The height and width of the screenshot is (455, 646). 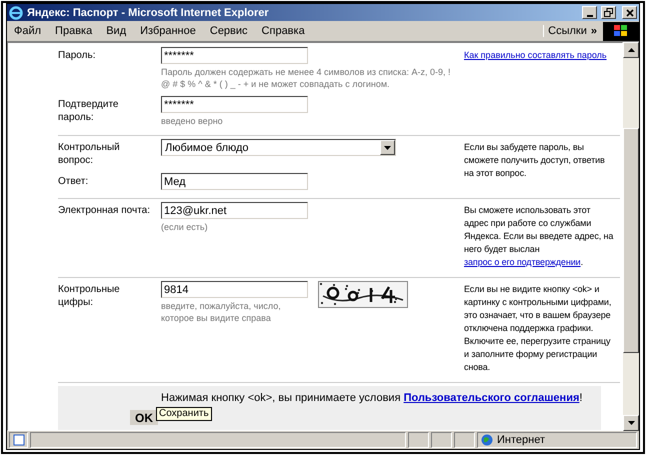 I want to click on field-label: Пароль:, so click(x=77, y=55).